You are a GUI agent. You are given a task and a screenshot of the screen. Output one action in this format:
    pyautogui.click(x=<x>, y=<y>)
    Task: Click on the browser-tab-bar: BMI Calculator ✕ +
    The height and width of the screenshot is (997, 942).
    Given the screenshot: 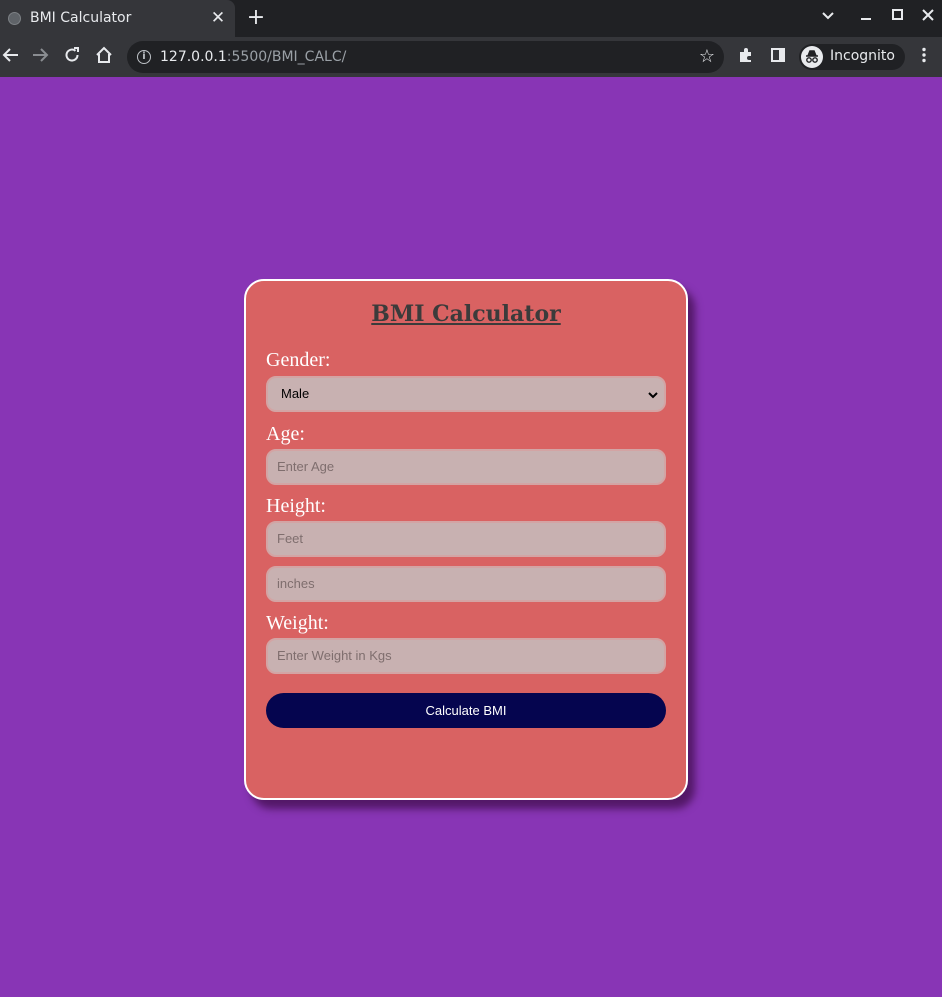 What is the action you would take?
    pyautogui.click(x=471, y=18)
    